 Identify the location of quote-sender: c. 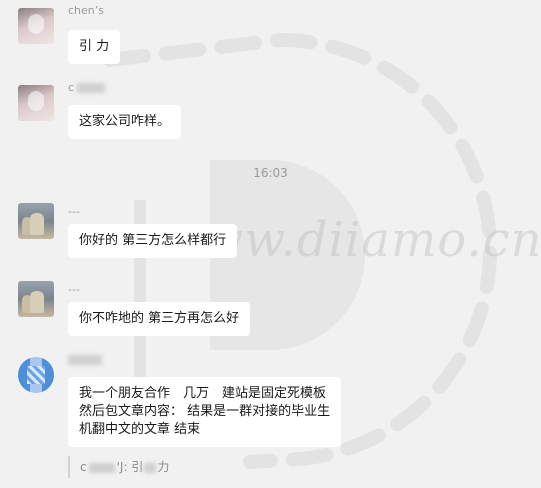
(83, 467).